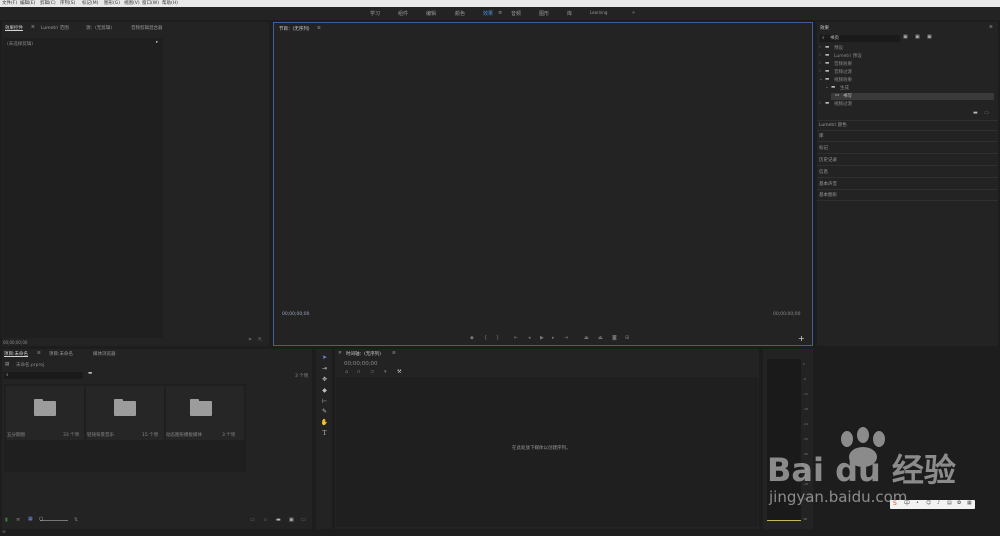 Image resolution: width=1000 pixels, height=536 pixels. What do you see at coordinates (906, 88) in the screenshot?
I see `tree-item-generate: ⌄ ▬ 生成` at bounding box center [906, 88].